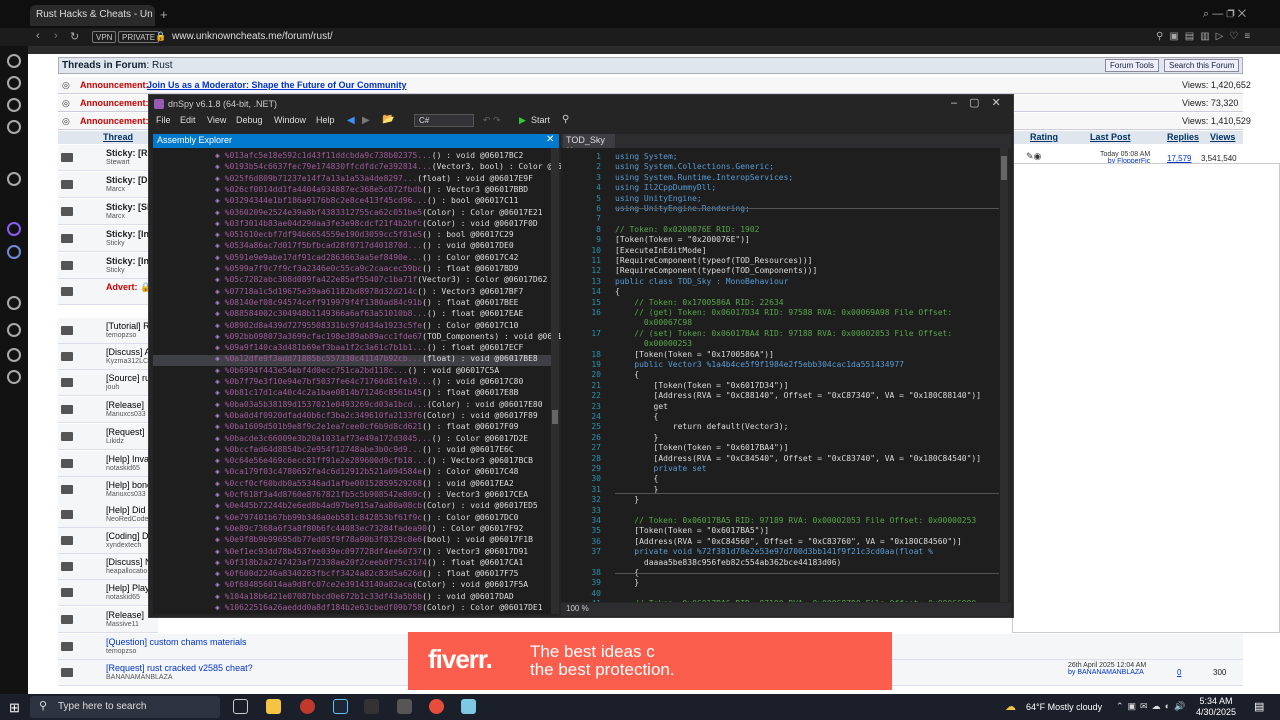 This screenshot has height=720, width=1280. What do you see at coordinates (249, 120) in the screenshot?
I see `menu-item-debug: Debug` at bounding box center [249, 120].